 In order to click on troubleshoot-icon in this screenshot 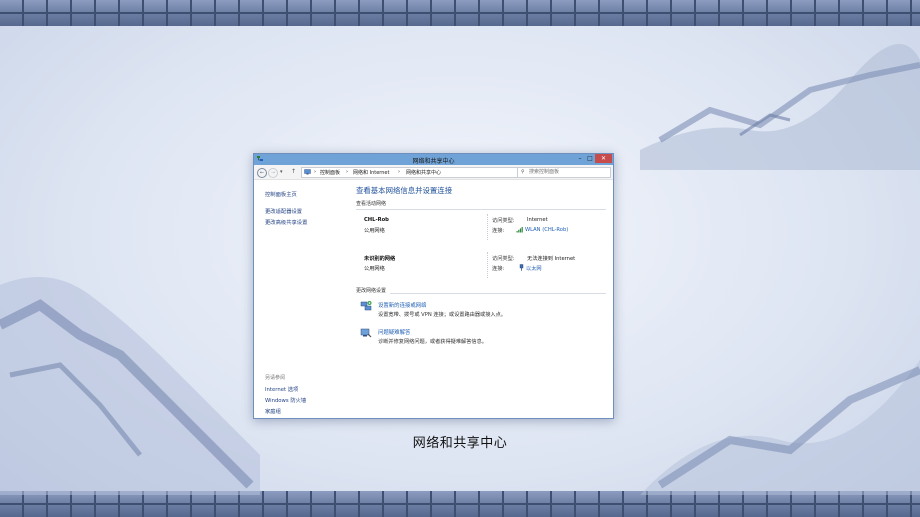, I will do `click(366, 333)`.